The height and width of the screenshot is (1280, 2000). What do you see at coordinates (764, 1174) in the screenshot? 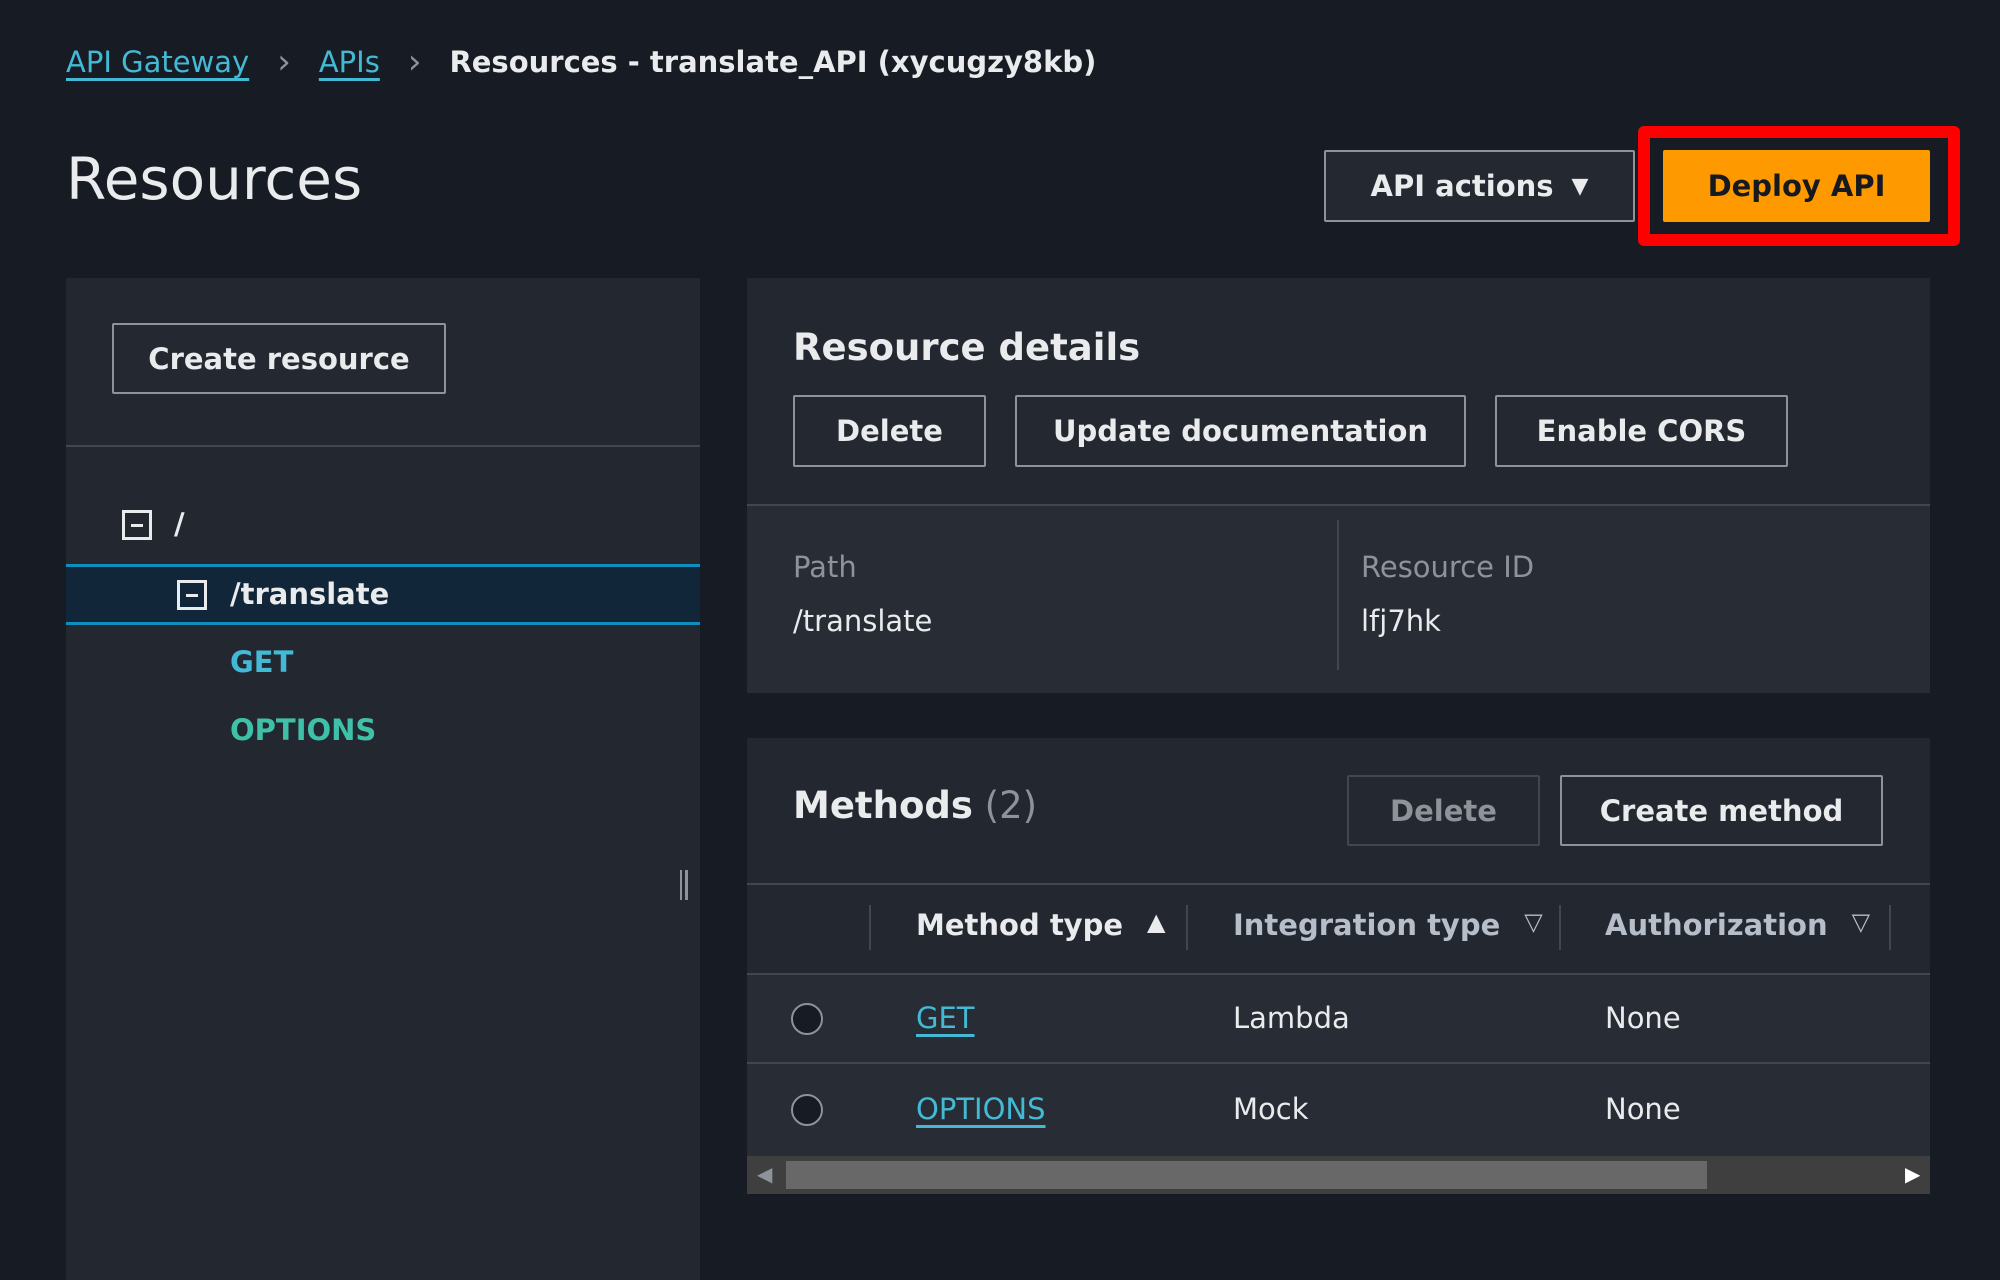
I see `scroll-left-icon: ◀` at bounding box center [764, 1174].